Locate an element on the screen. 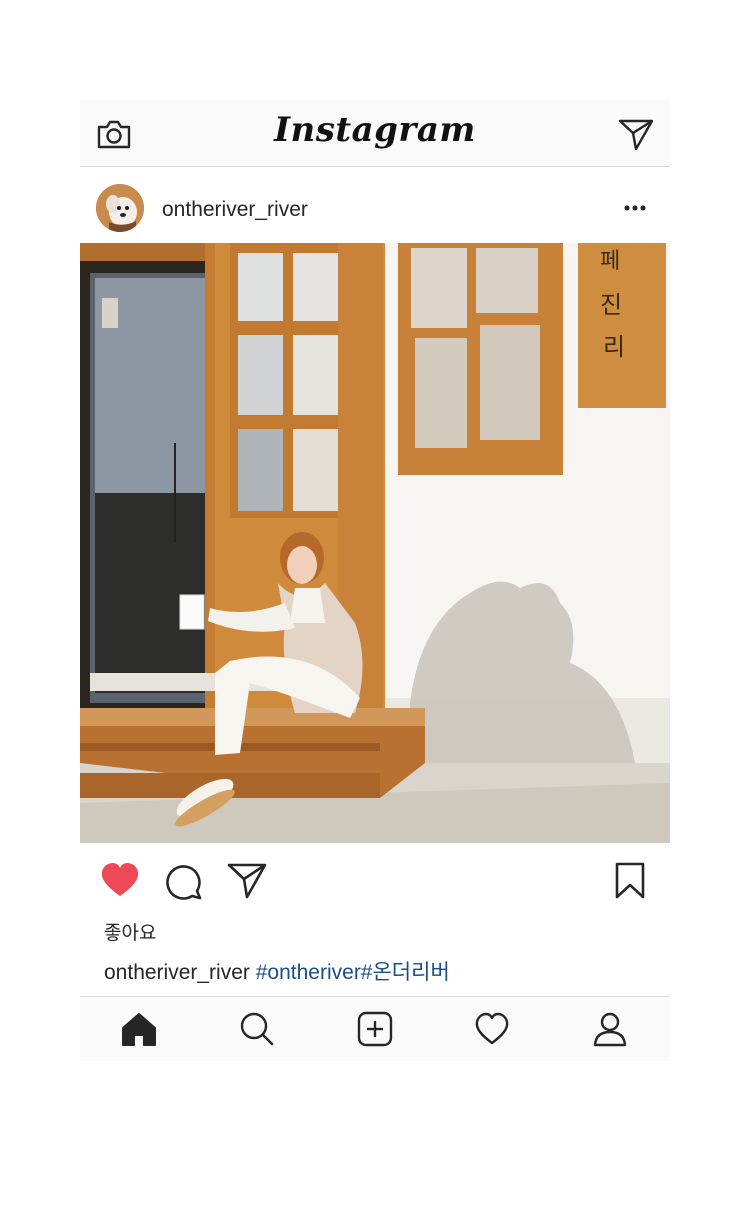 This screenshot has height=1214, width=750. post-header: ontheriver_river is located at coordinates (375, 205).